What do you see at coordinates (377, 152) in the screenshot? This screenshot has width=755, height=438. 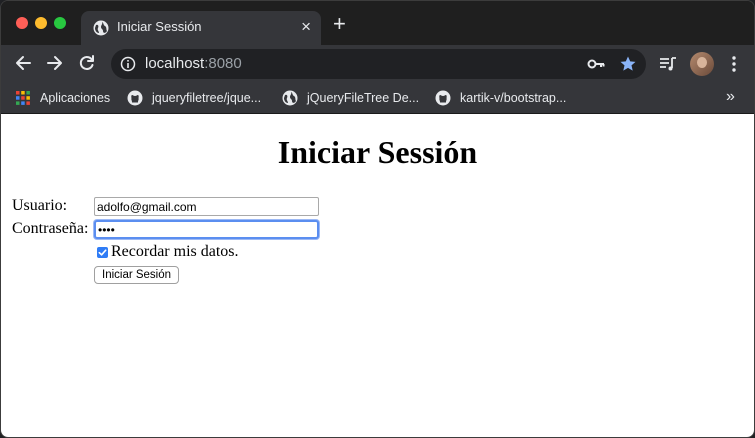 I see `page-title: Iniciar Sessión` at bounding box center [377, 152].